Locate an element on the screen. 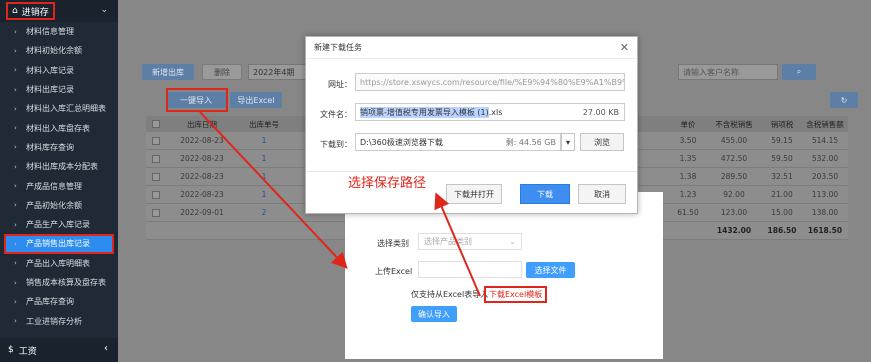 The width and height of the screenshot is (871, 362). arrow-to-import-dialog is located at coordinates (273, 190).